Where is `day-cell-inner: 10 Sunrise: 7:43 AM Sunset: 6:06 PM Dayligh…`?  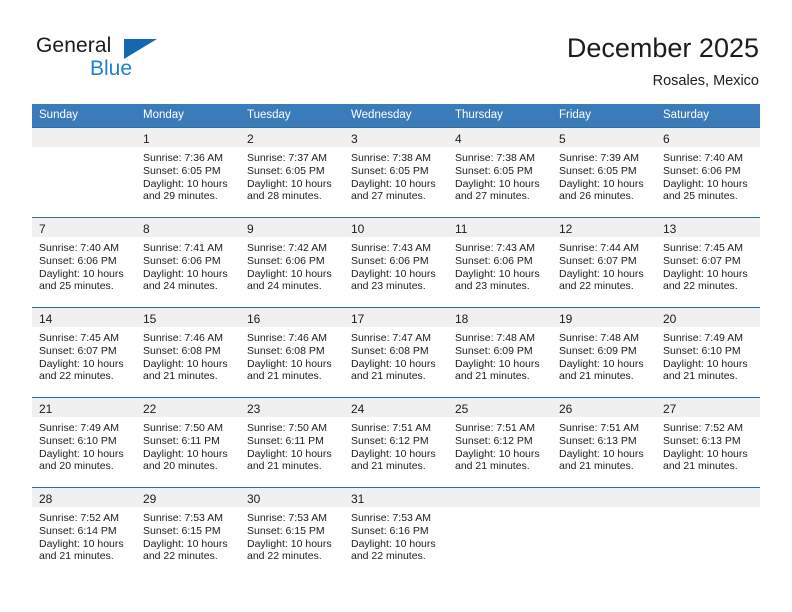 day-cell-inner: 10 Sunrise: 7:43 AM Sunset: 6:06 PM Dayligh… is located at coordinates (396, 262).